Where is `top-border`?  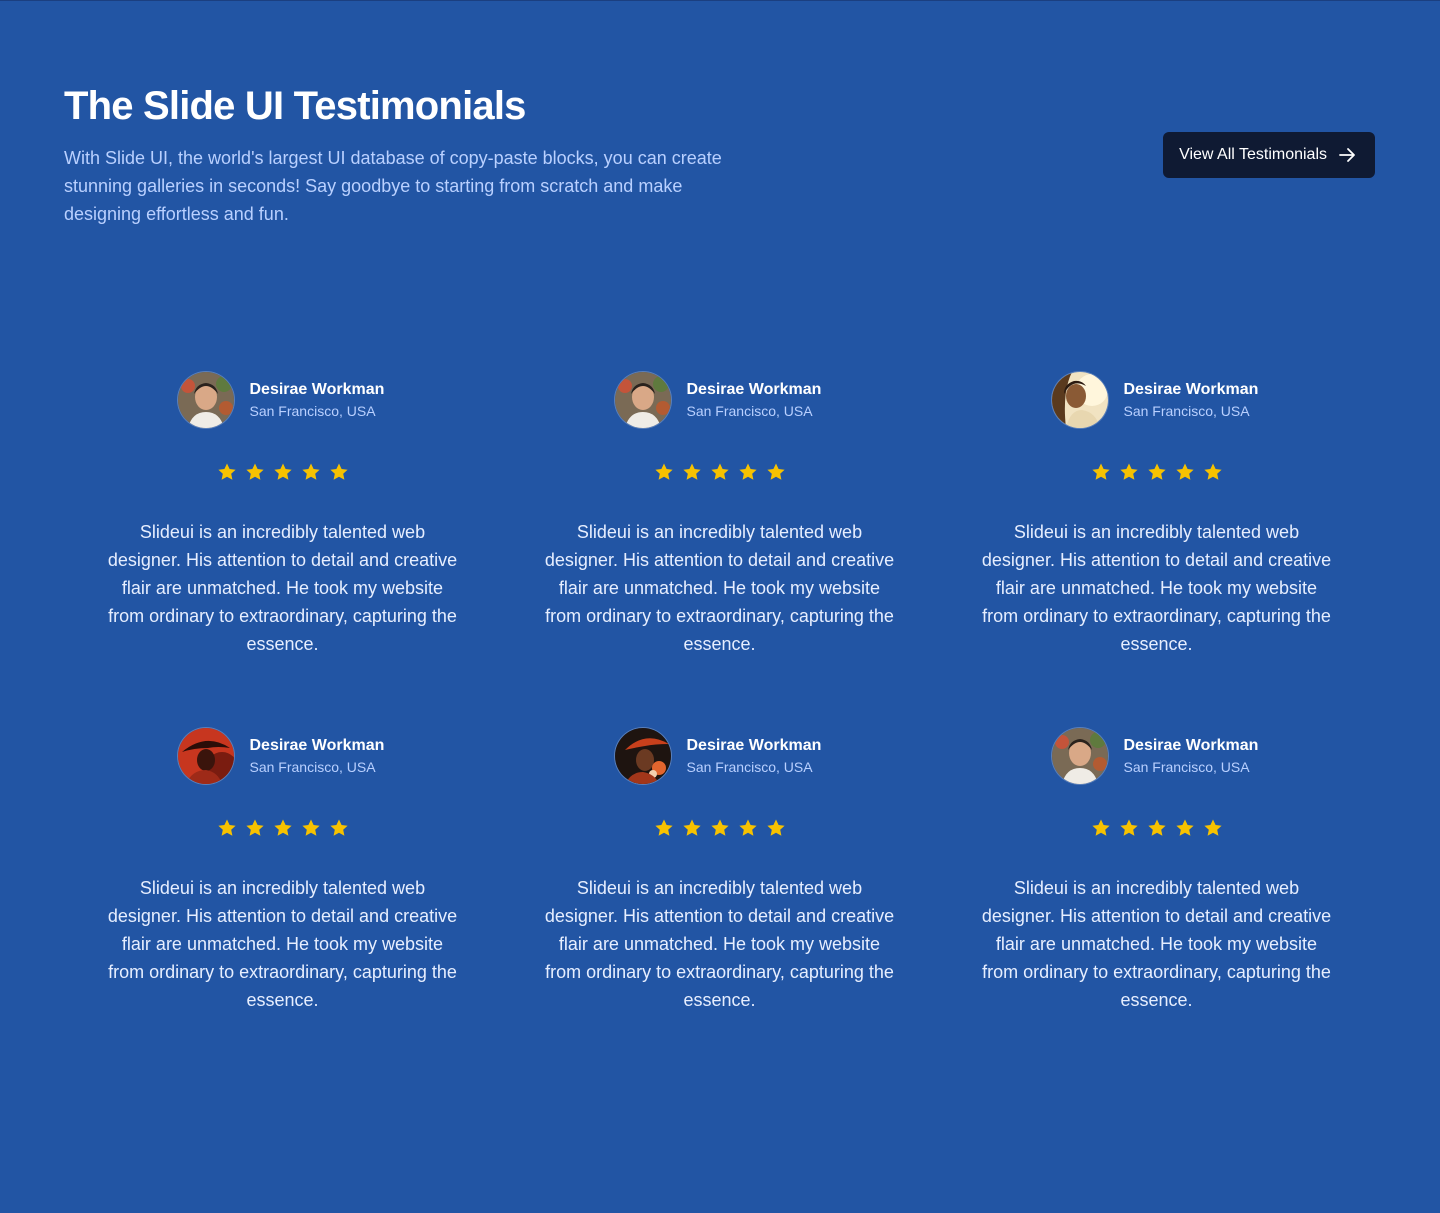
top-border is located at coordinates (720, 0).